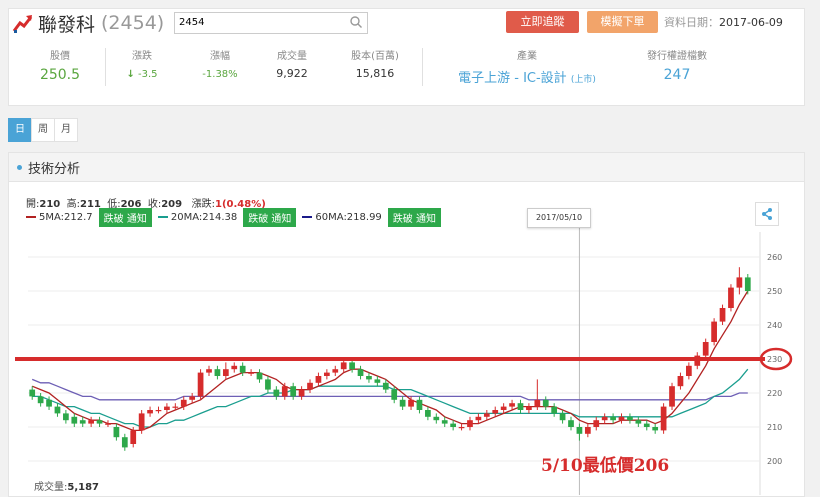  I want to click on y-tick-label: 220, so click(774, 393).